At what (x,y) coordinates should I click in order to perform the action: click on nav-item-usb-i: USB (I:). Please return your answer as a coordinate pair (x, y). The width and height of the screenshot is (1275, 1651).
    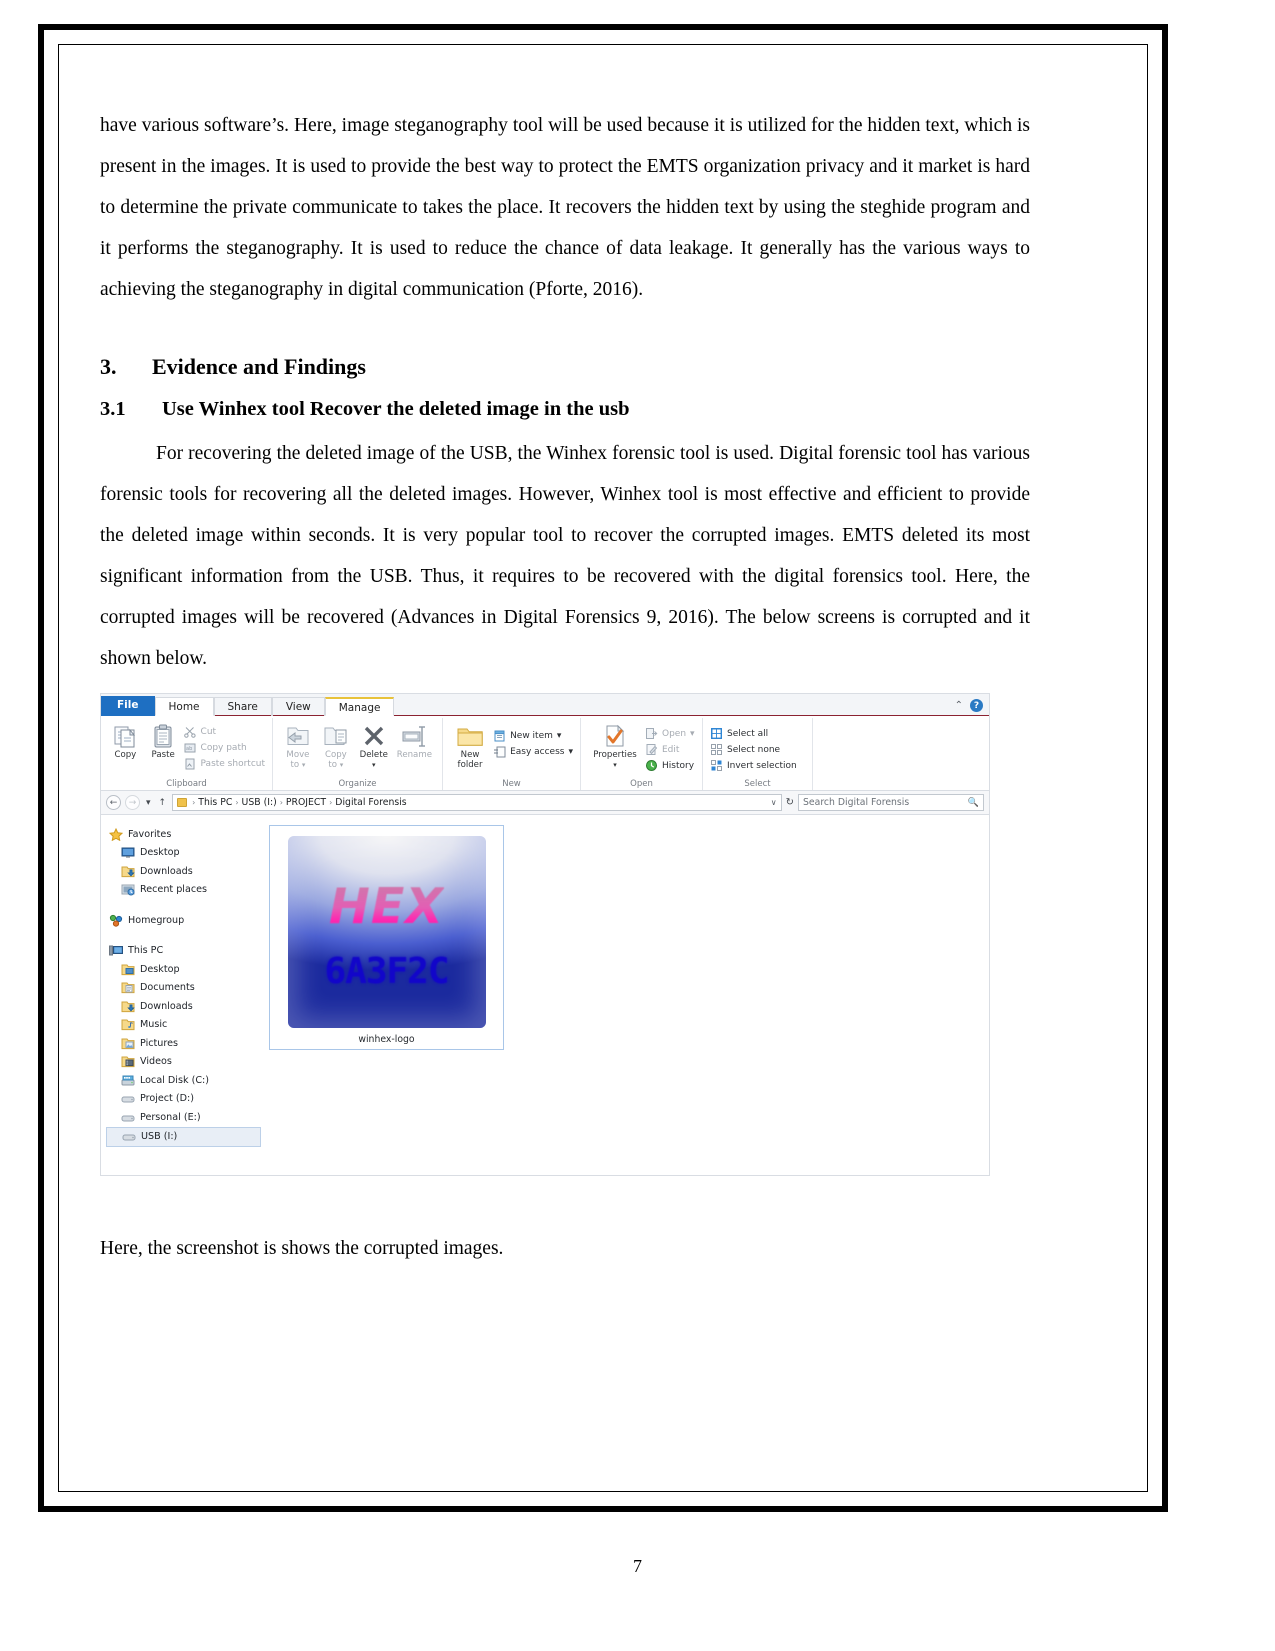
    Looking at the image, I should click on (183, 1136).